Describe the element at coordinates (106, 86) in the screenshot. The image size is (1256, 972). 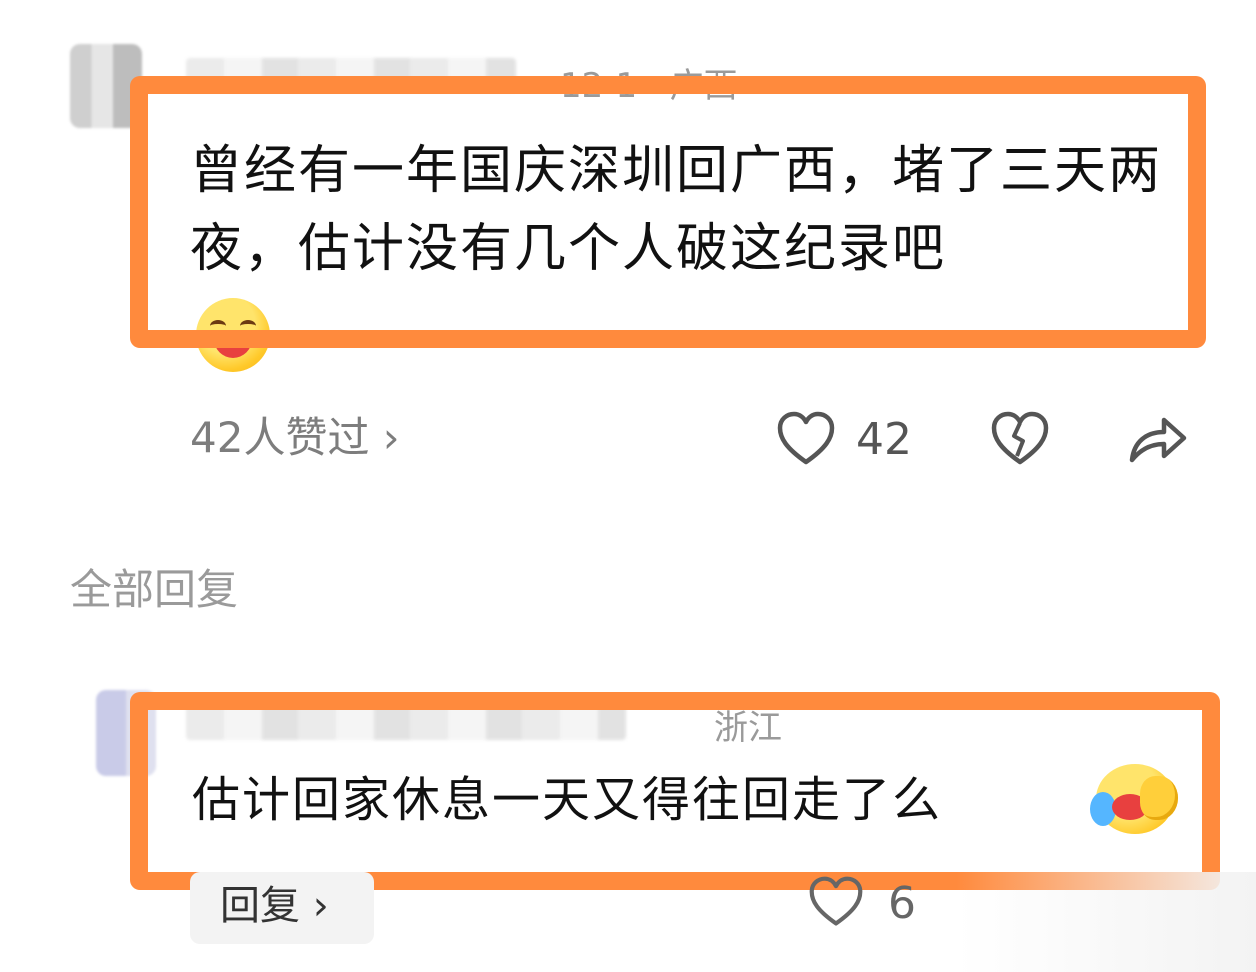
I see `commenter-avatar` at that location.